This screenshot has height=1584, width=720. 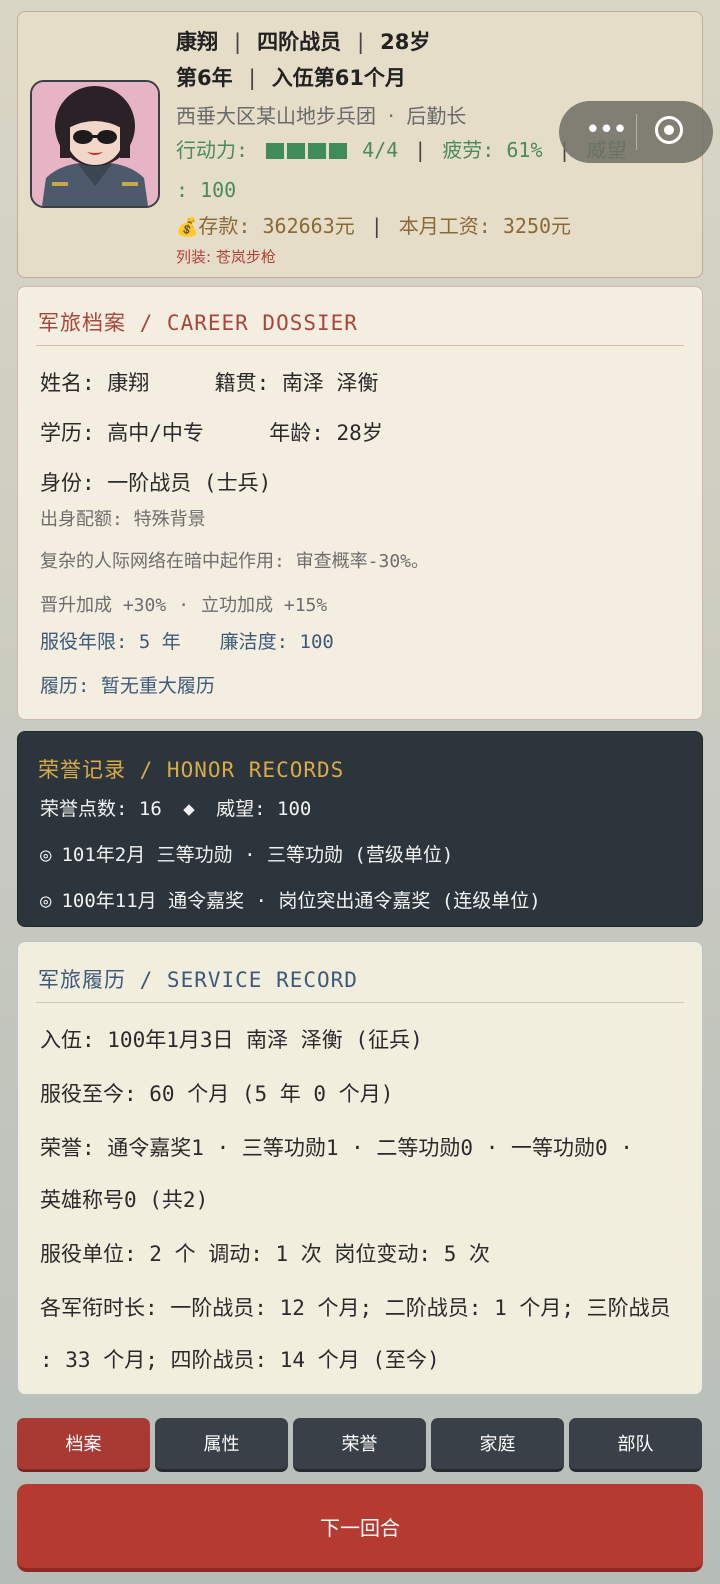 I want to click on tab-unit: 部队, so click(x=635, y=1445).